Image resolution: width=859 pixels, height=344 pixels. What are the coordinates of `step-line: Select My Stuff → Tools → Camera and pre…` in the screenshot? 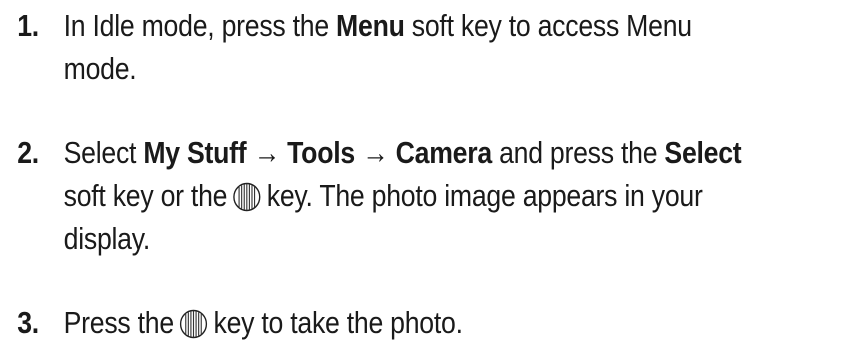 It's located at (451, 152).